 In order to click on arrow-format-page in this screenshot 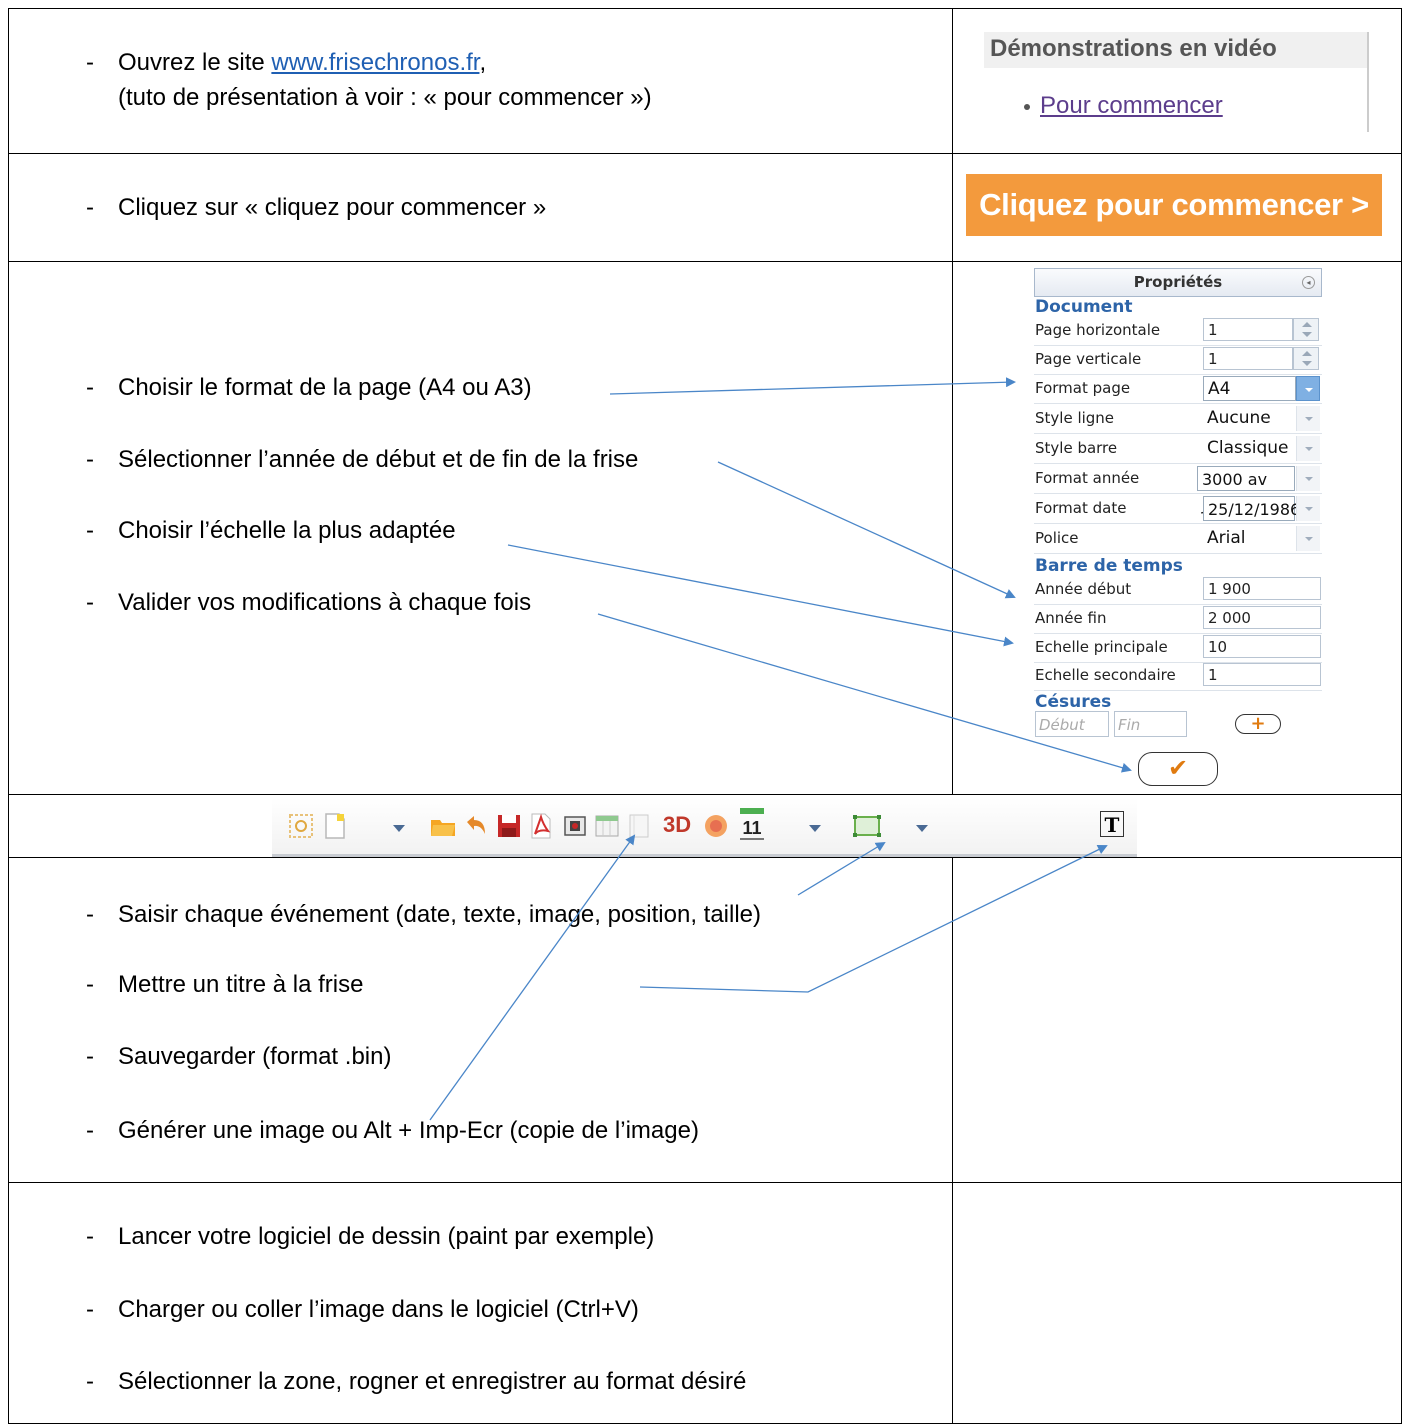, I will do `click(812, 386)`.